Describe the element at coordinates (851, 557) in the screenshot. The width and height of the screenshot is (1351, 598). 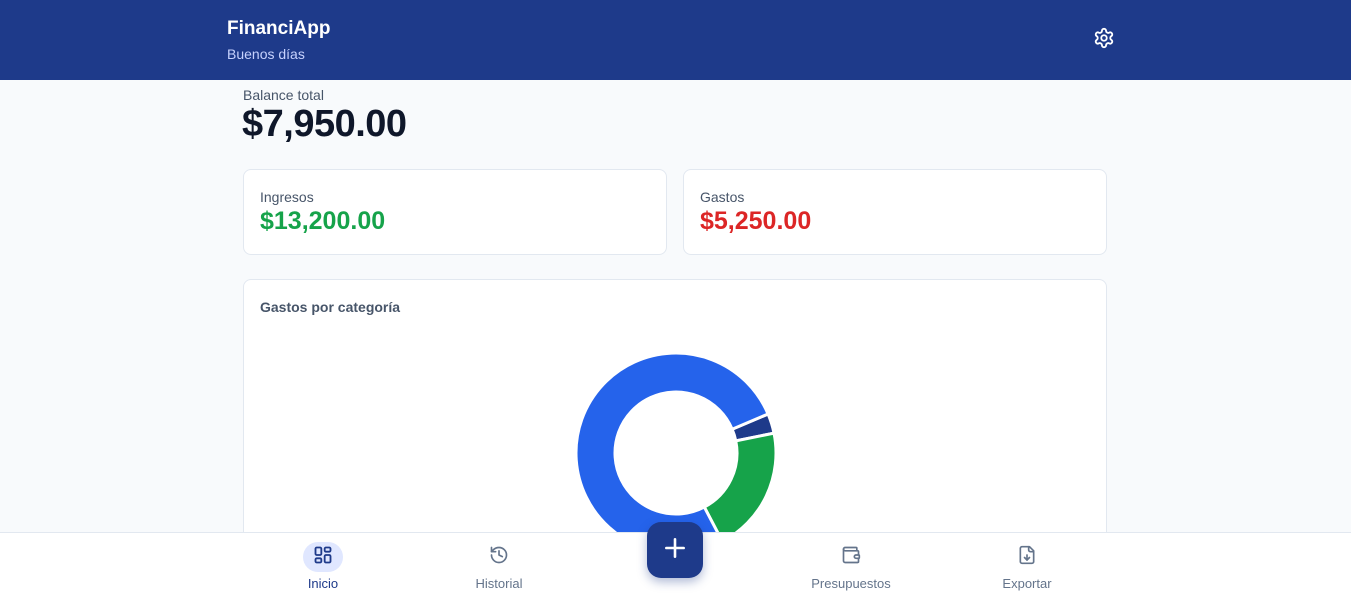
I see `wallet-icon` at that location.